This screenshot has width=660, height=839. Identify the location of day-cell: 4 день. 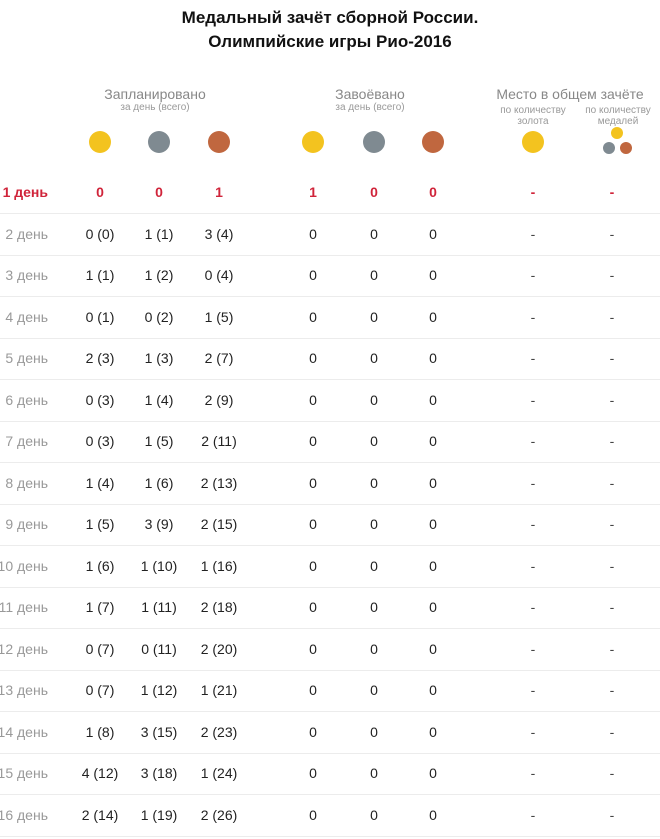
(26, 317).